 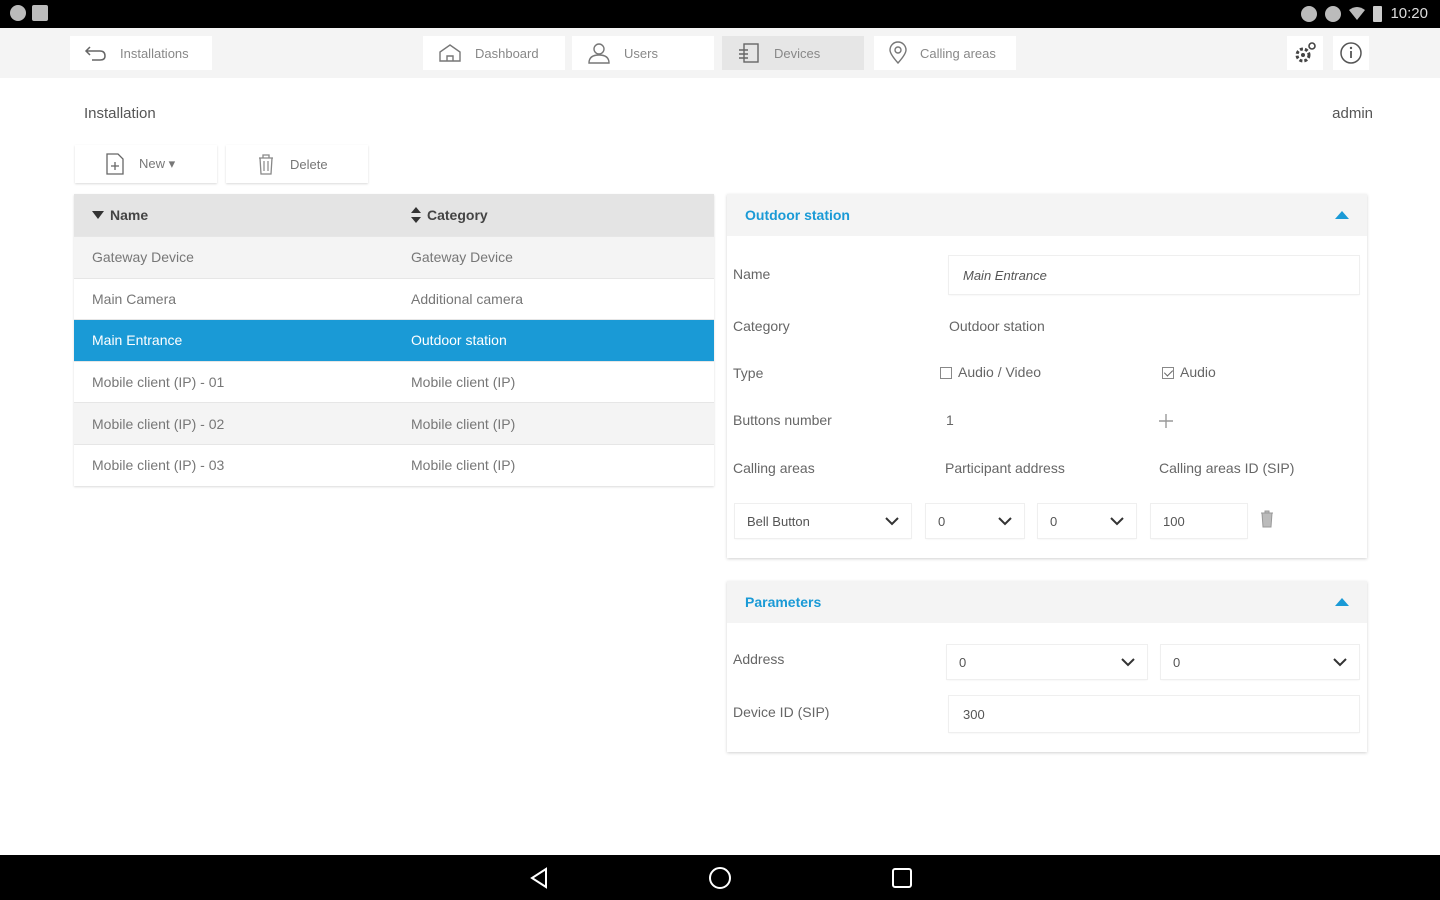 I want to click on installations-back-button: Installations, so click(x=141, y=53).